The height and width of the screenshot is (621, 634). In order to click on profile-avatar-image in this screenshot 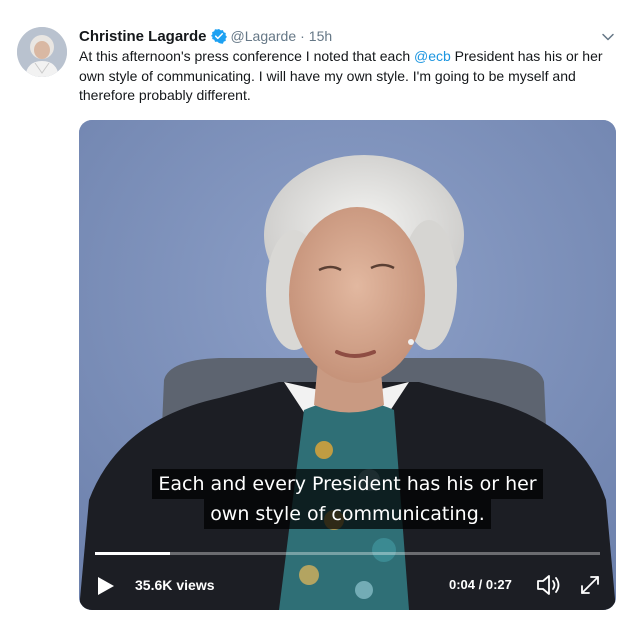, I will do `click(42, 52)`.